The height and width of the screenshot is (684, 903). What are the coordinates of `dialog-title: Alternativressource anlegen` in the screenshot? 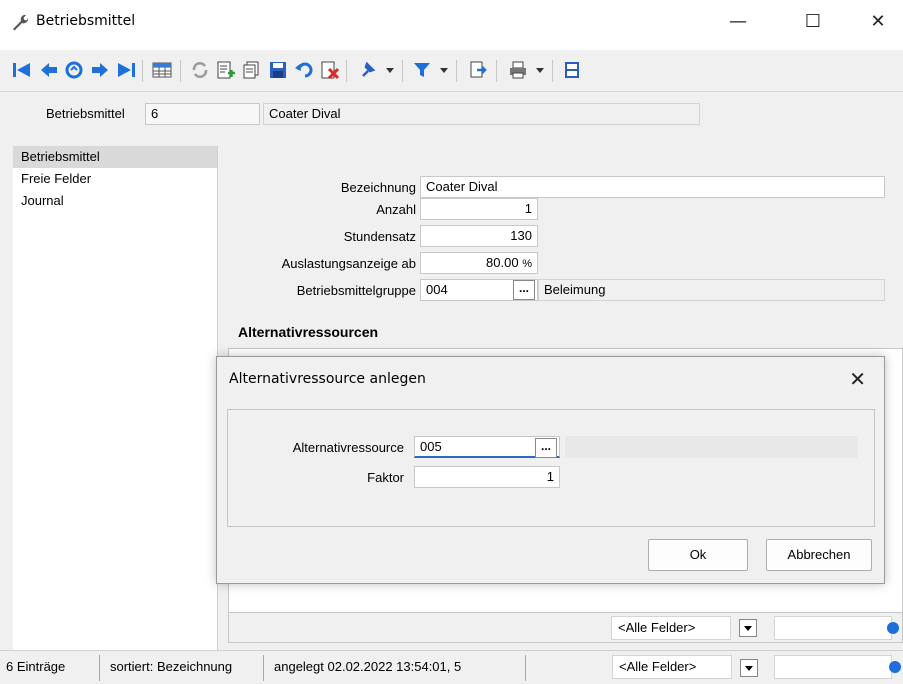 It's located at (327, 379).